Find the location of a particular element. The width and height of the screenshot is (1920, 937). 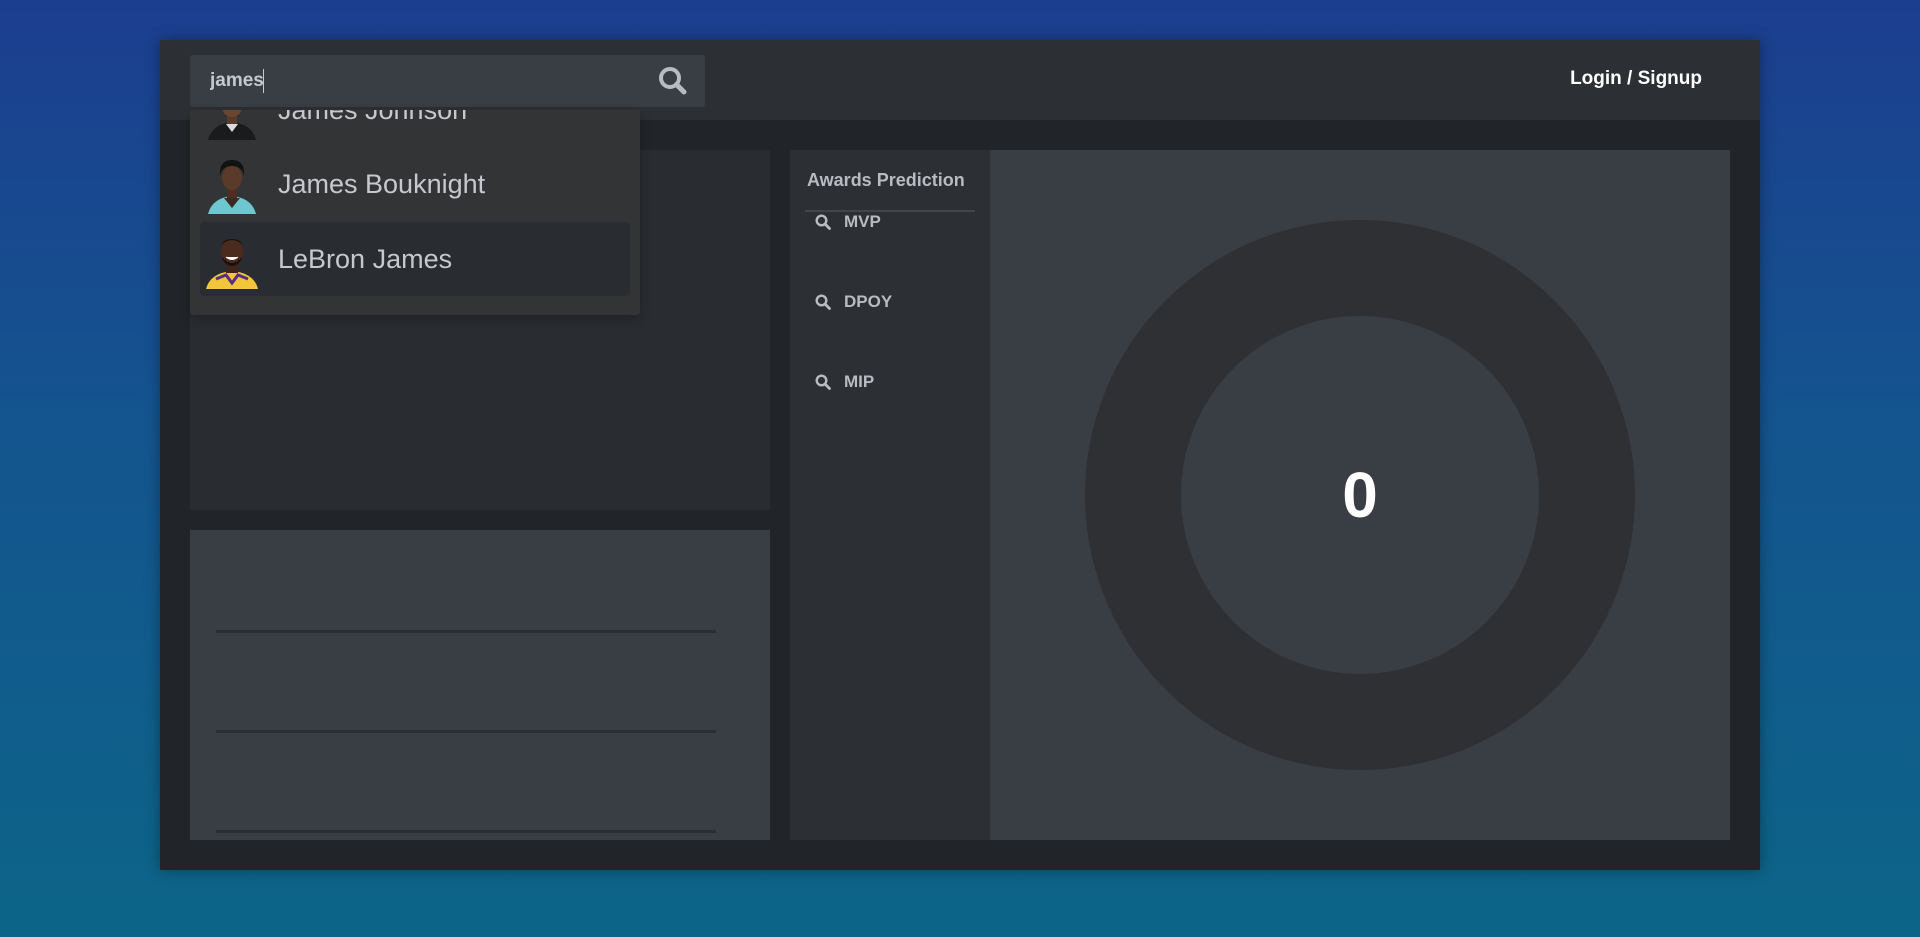

search-button is located at coordinates (673, 81).